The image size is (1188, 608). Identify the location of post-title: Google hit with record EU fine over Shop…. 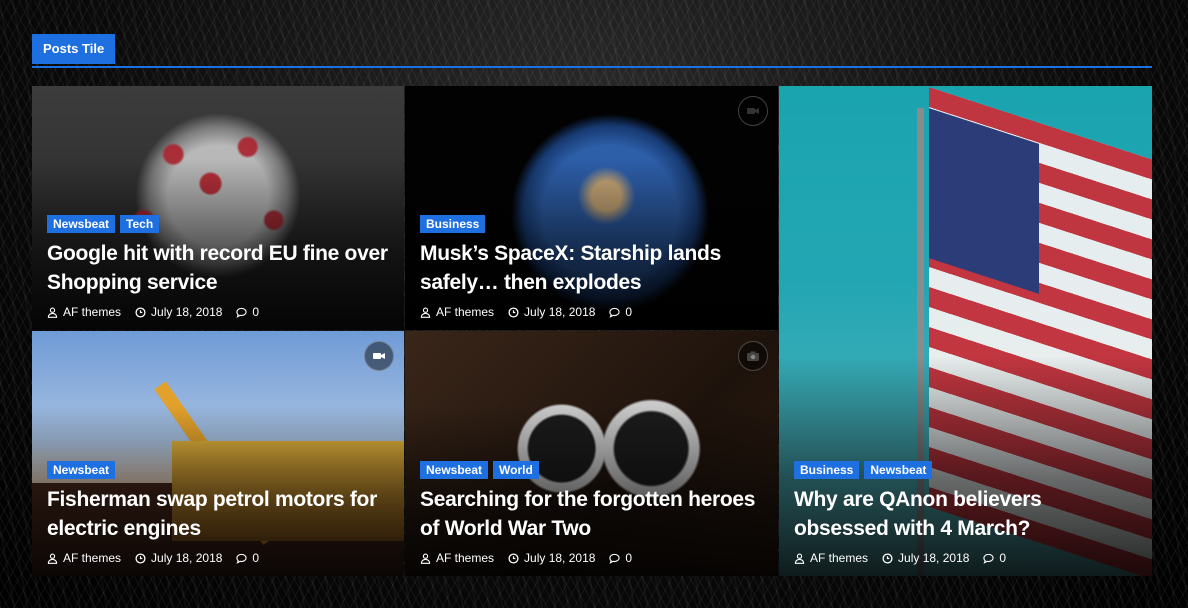
(218, 268).